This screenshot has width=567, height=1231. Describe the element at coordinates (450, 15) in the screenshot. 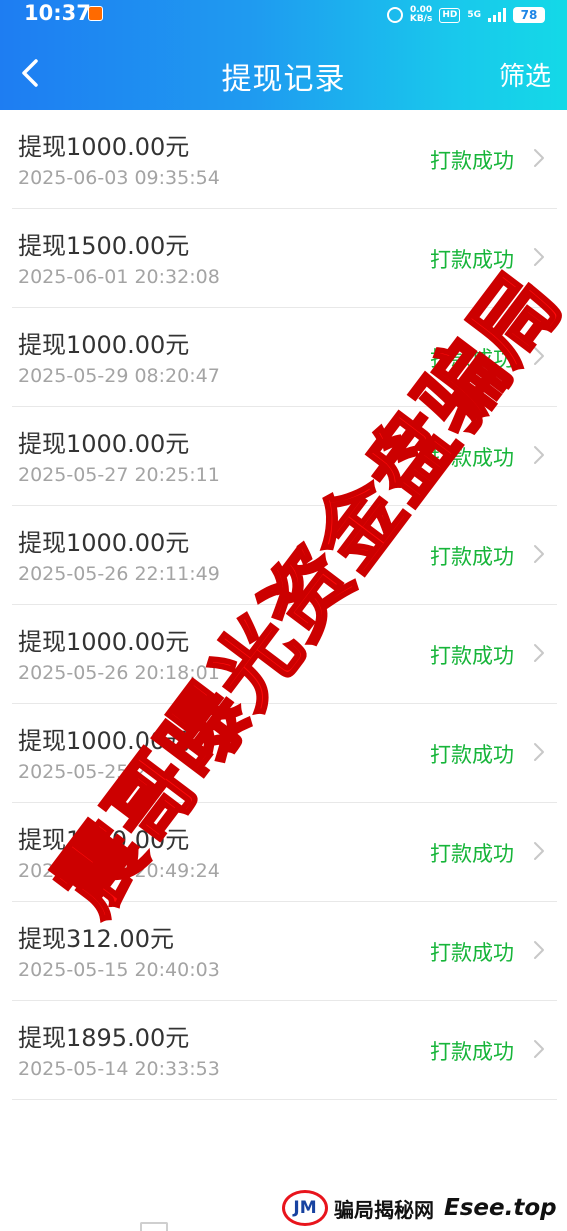

I see `hd-icon: HD` at that location.